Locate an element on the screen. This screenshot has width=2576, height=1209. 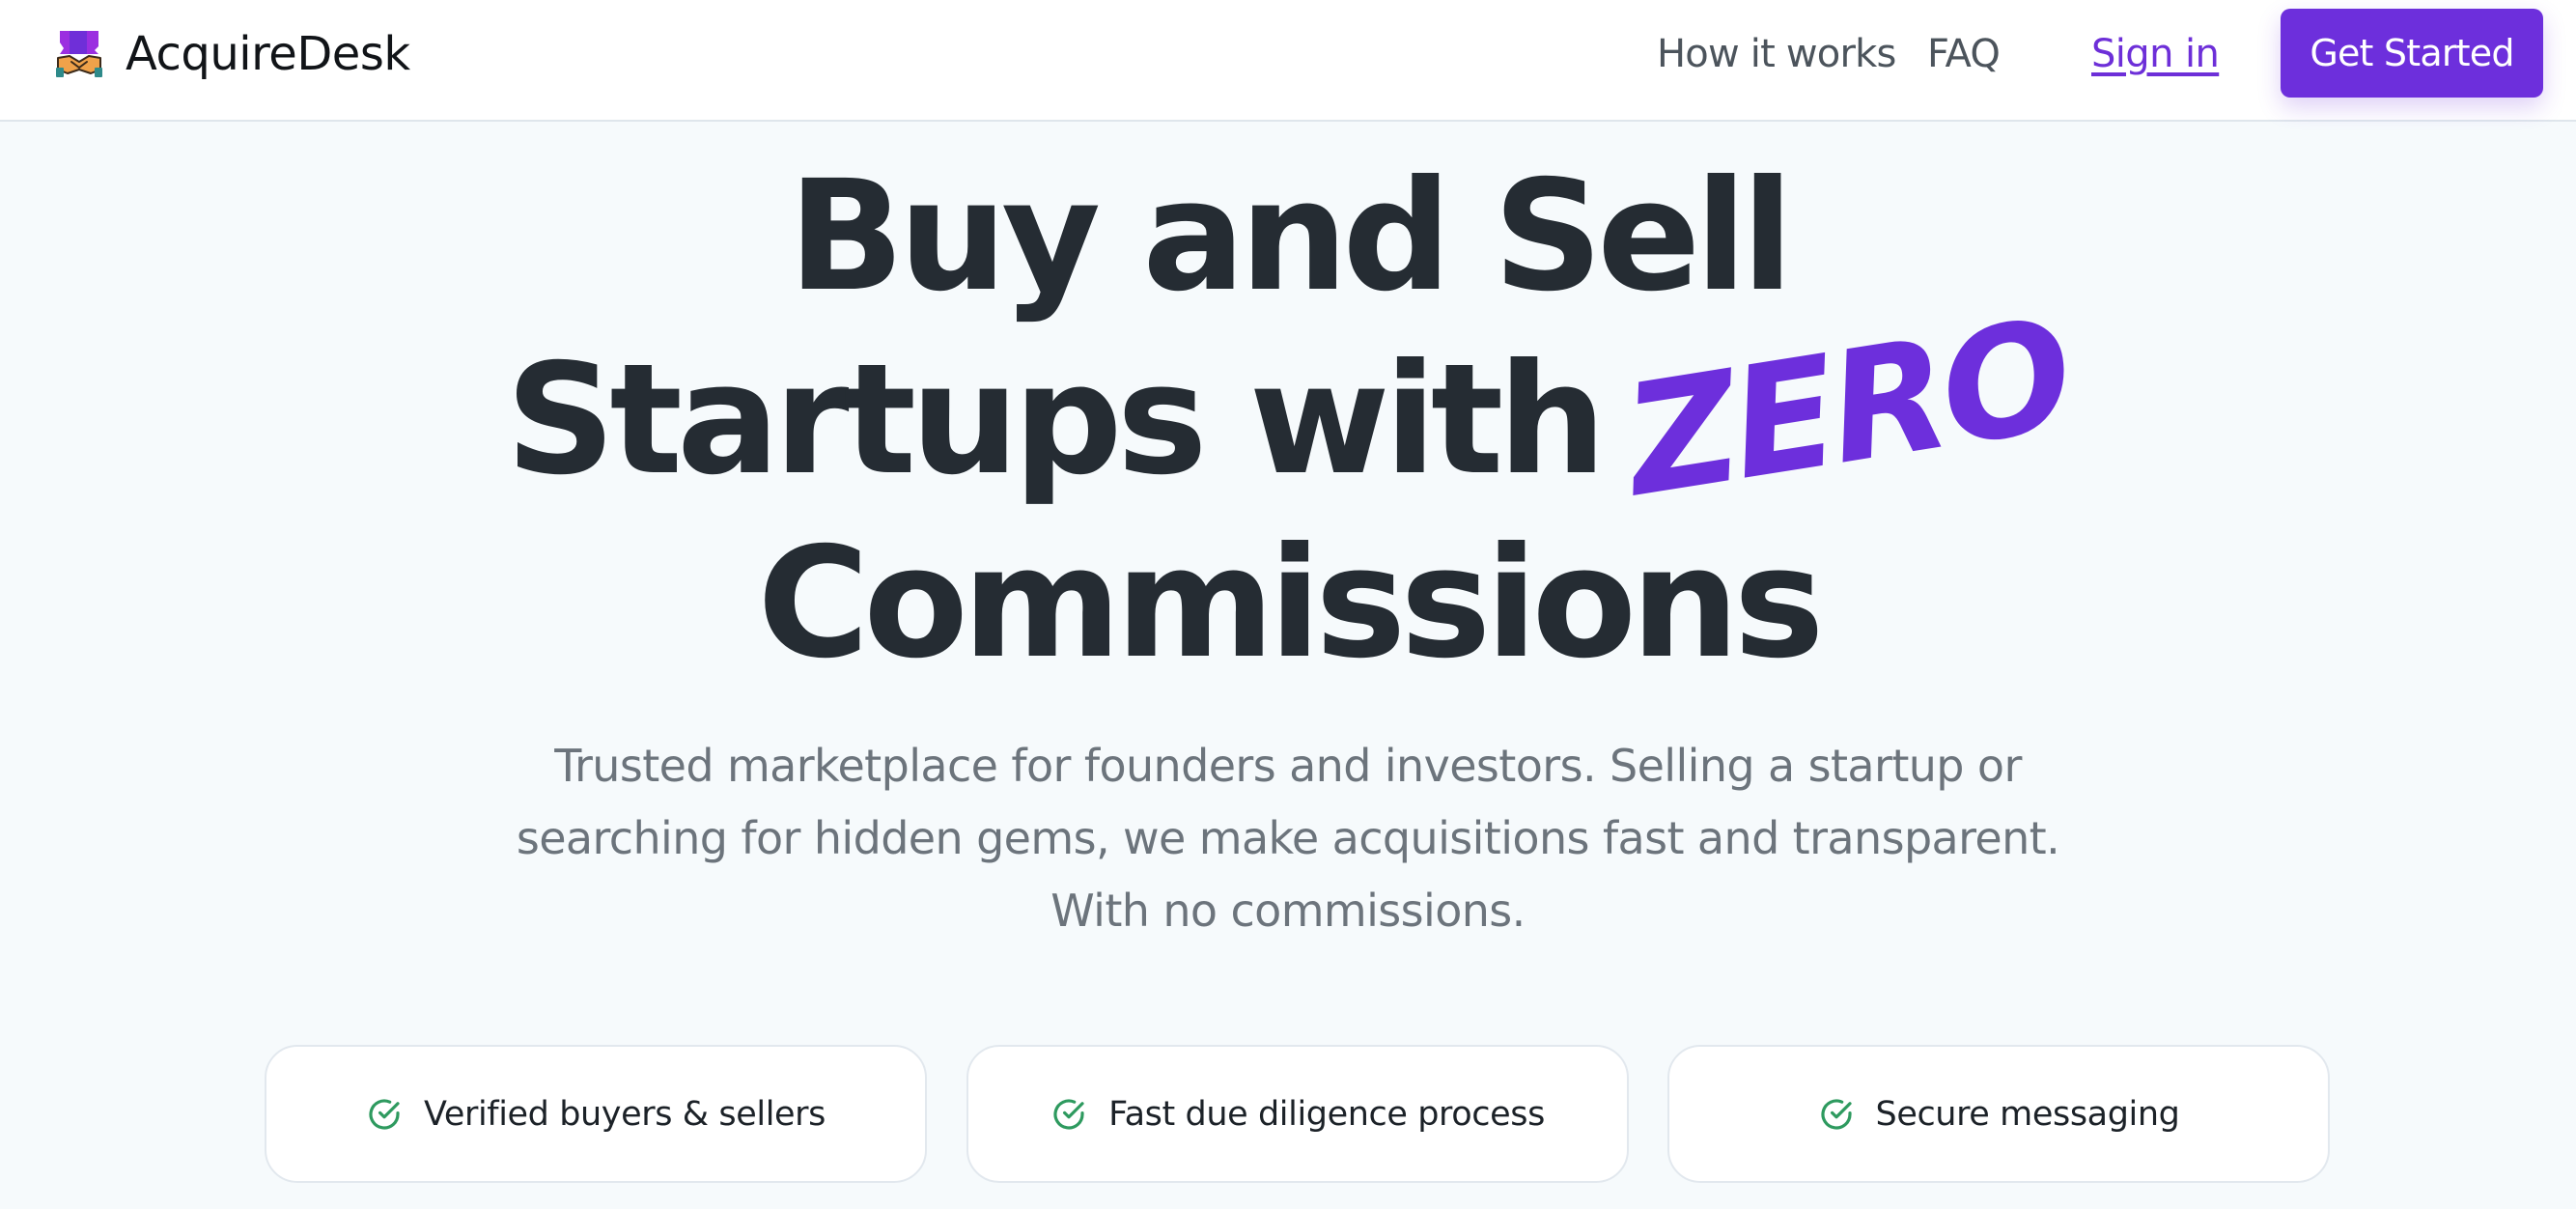
brand-name: AcquireDesk is located at coordinates (268, 54).